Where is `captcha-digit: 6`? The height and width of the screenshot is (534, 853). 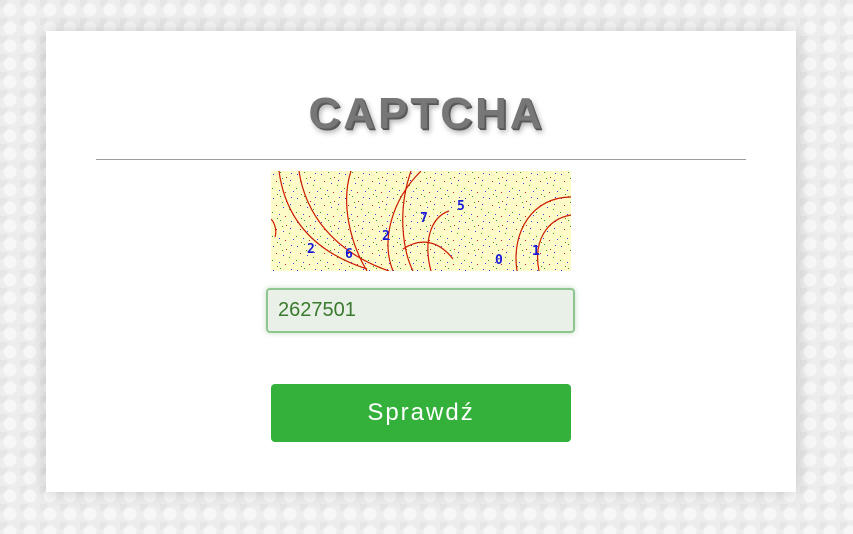
captcha-digit: 6 is located at coordinates (349, 254).